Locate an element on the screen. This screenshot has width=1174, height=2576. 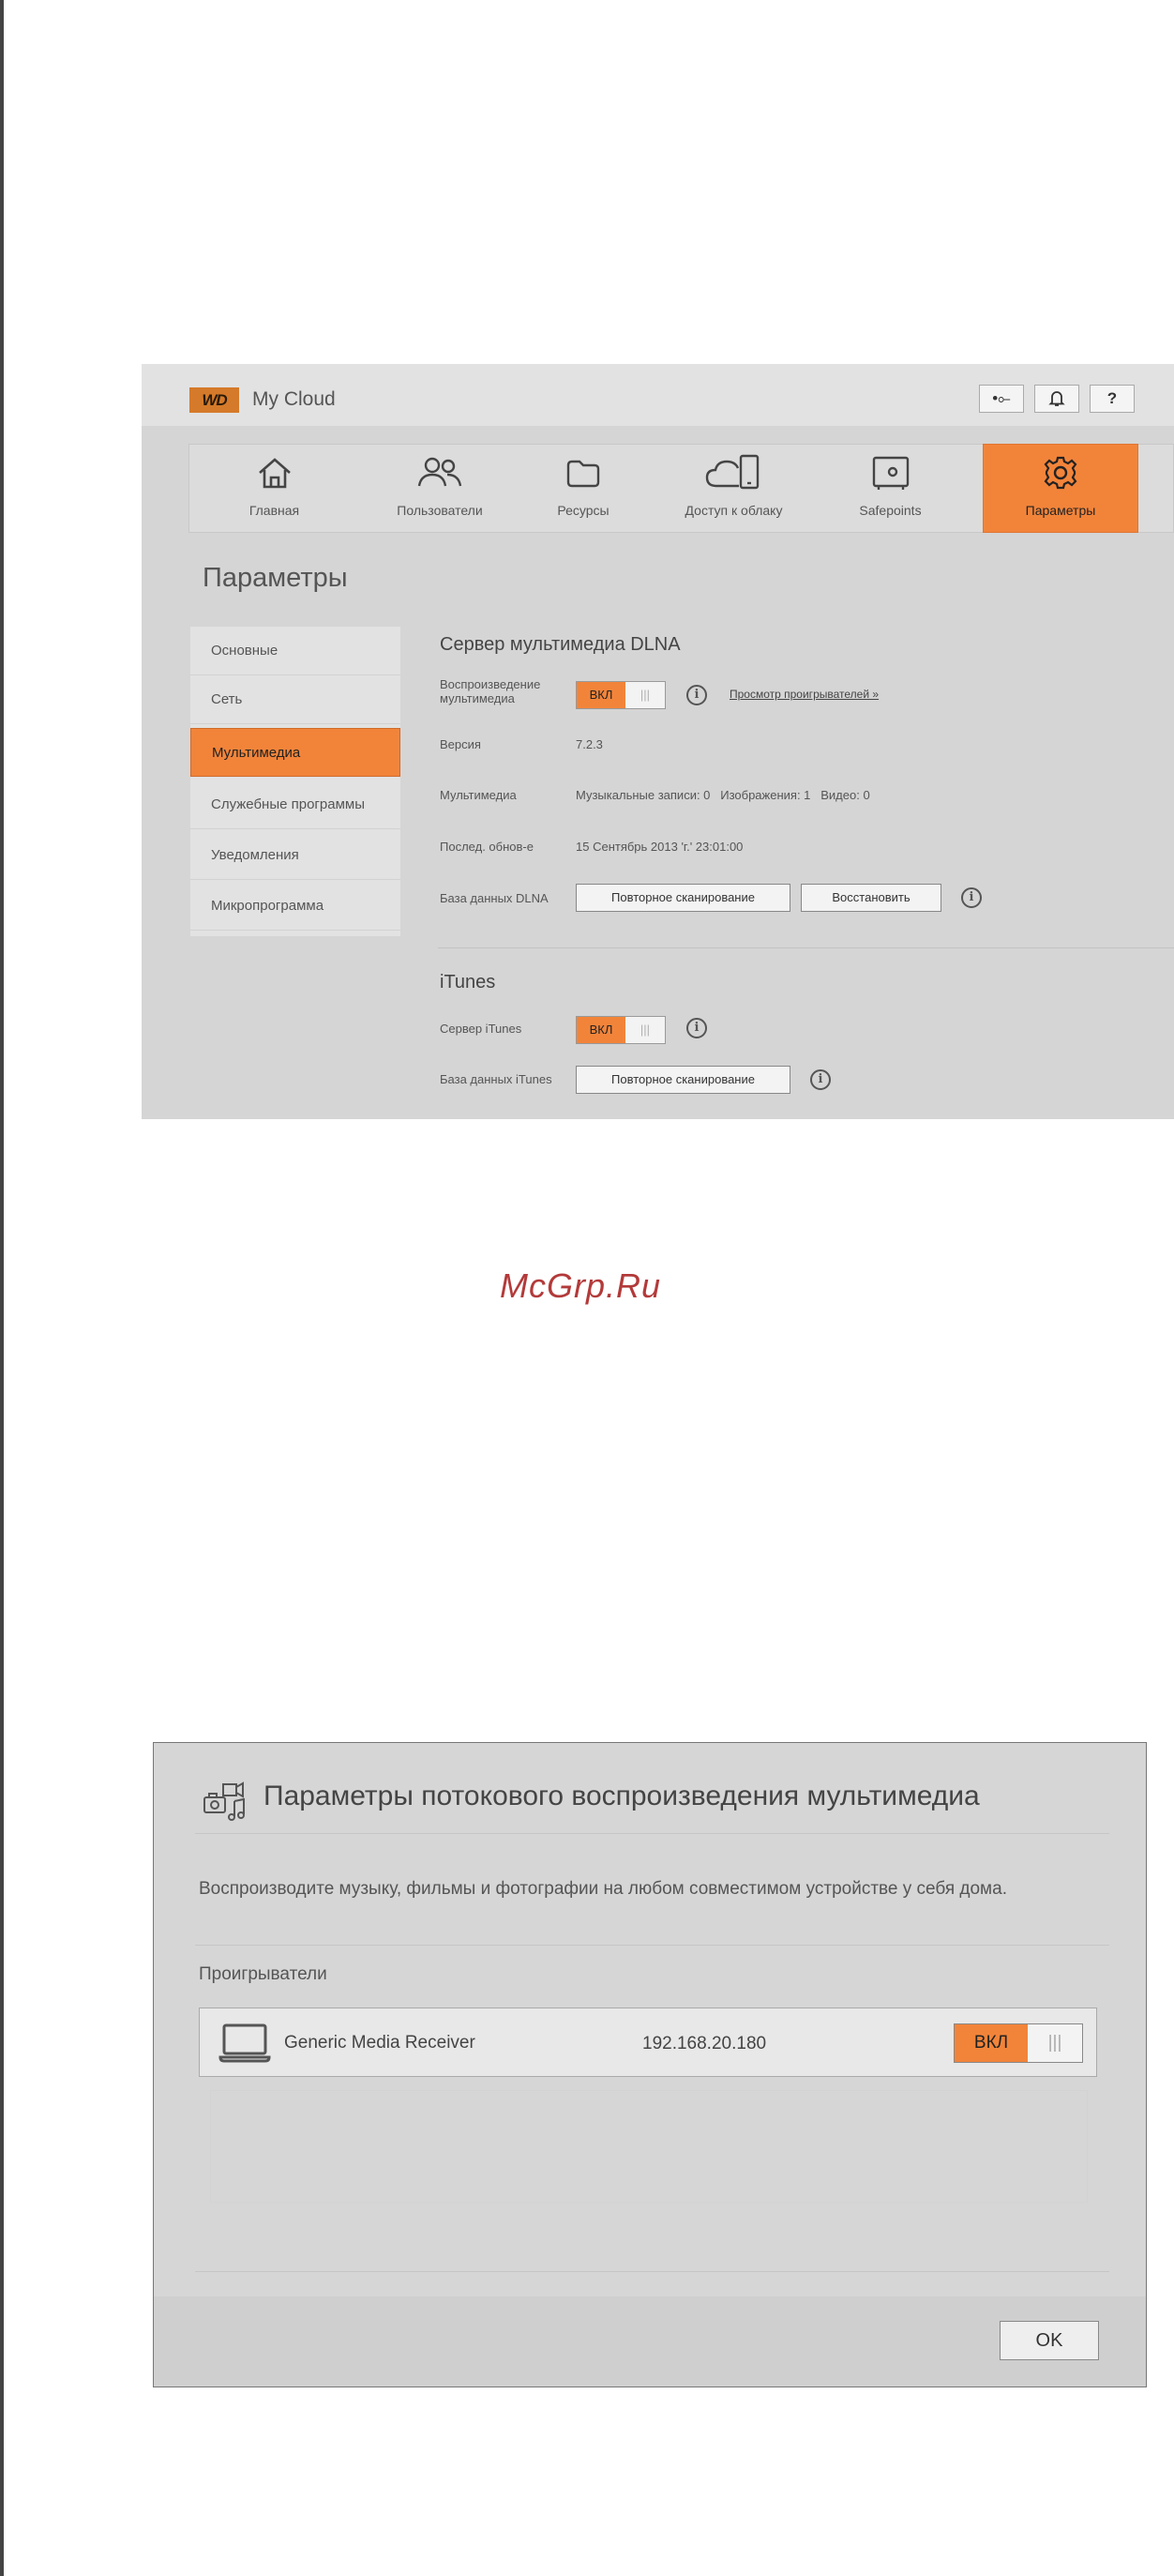
nav-item-cloud-access: Доступ к облаку is located at coordinates (733, 488).